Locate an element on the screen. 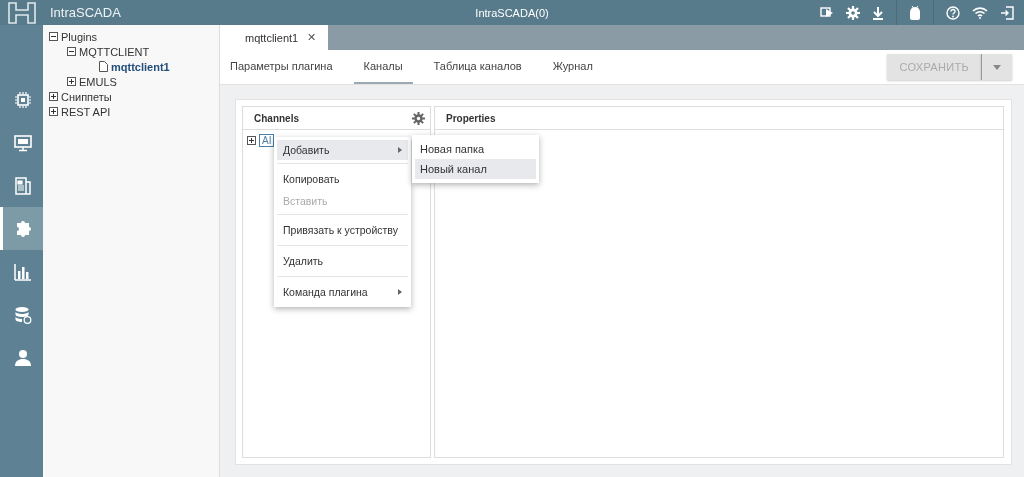  menu-item: Привязать к устройству is located at coordinates (342, 228).